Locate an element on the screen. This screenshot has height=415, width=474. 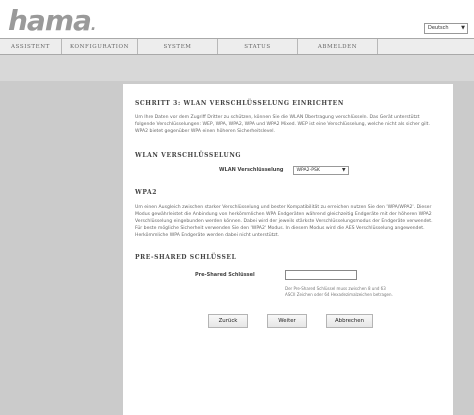
encryption-label: WLAN Verschlüsselung is located at coordinates (251, 170).